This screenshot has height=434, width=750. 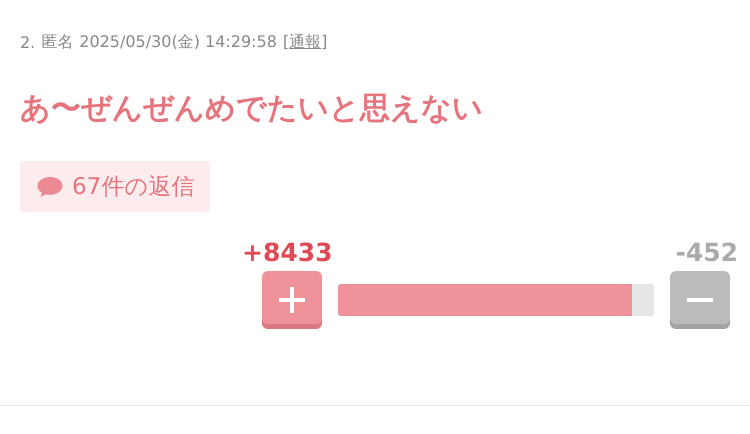 I want to click on minus-icon, so click(x=700, y=300).